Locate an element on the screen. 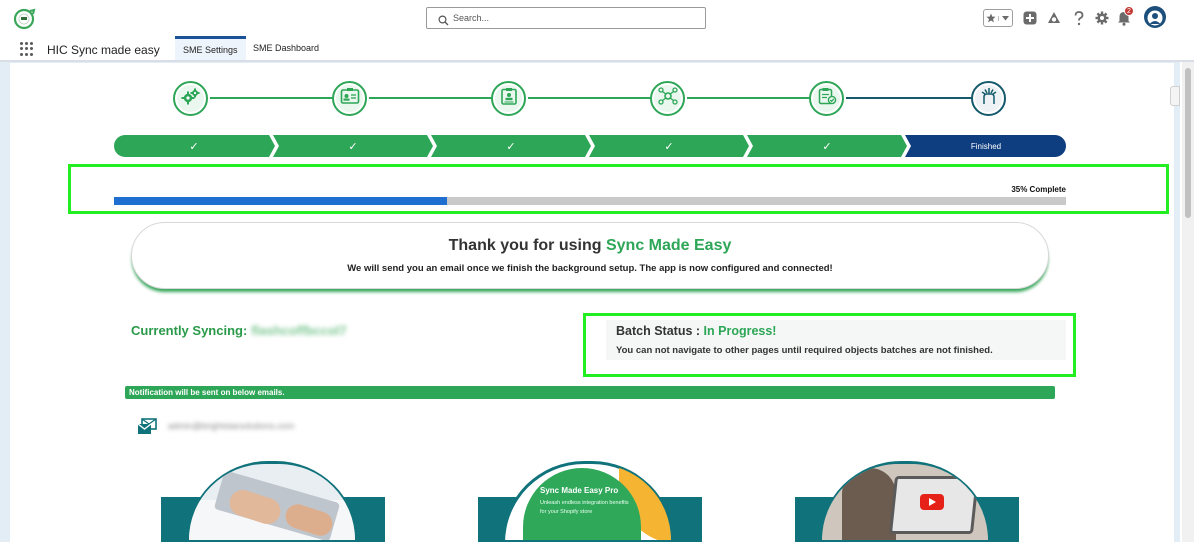  progress-bar is located at coordinates (590, 201).